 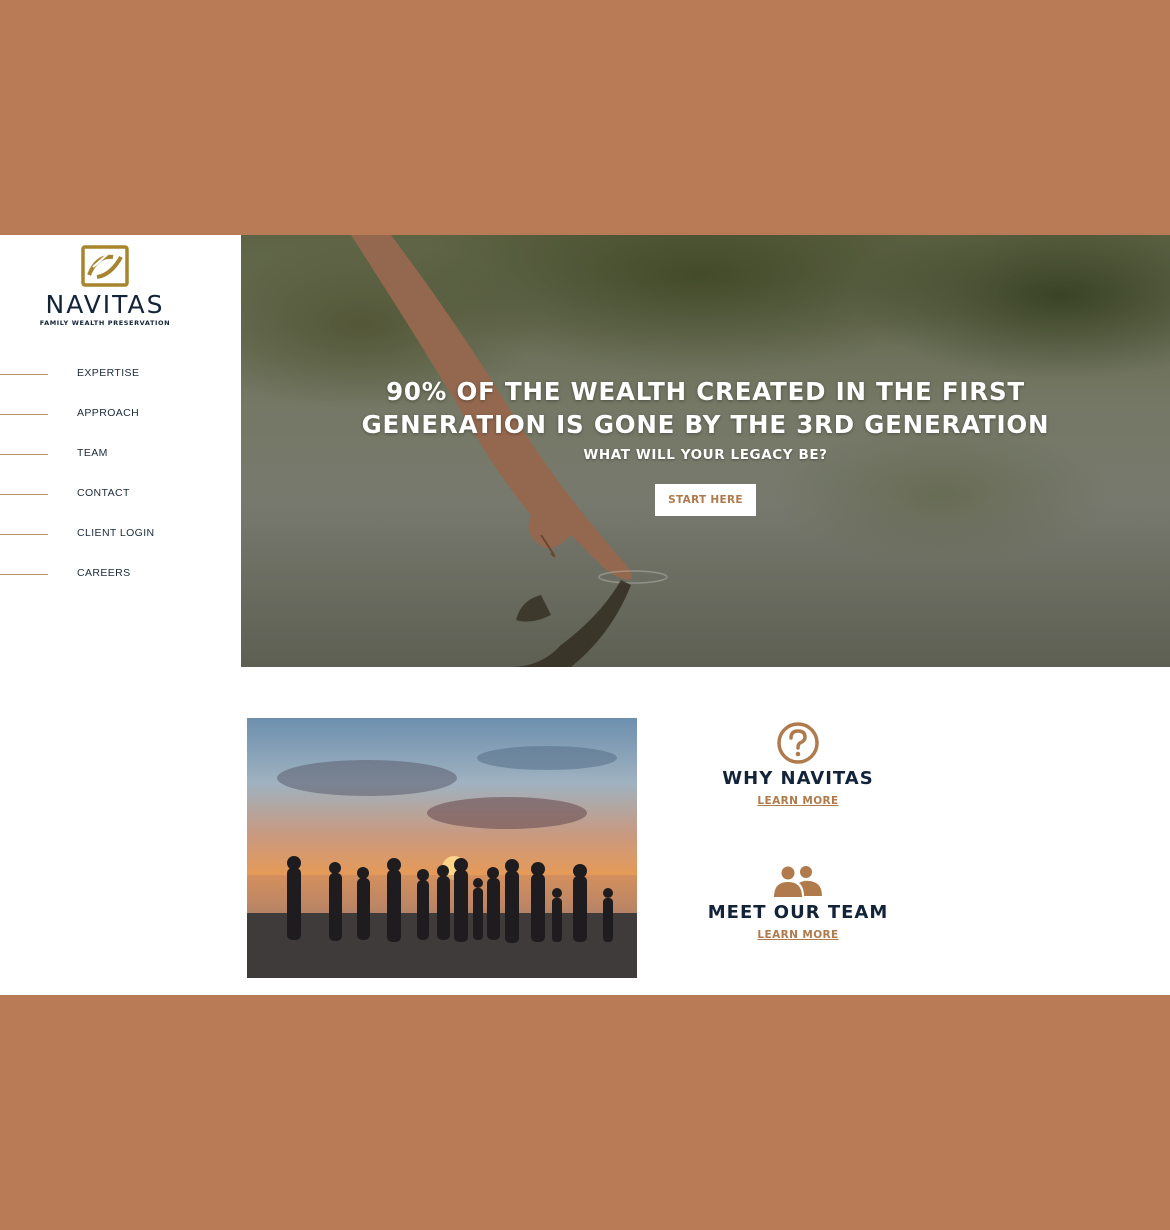 I want to click on why-navitas-title: WHY NAVITAS, so click(x=798, y=778).